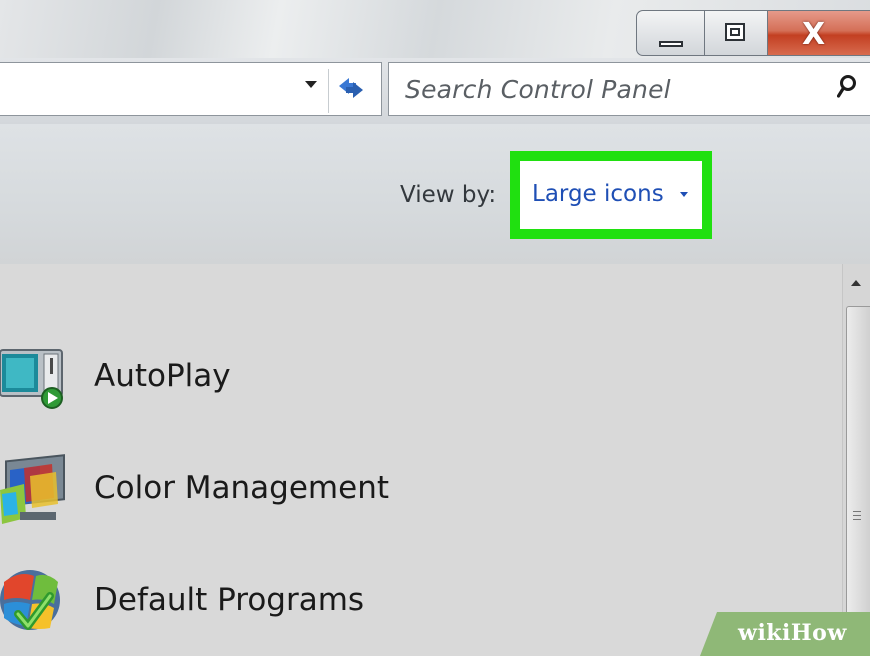  What do you see at coordinates (241, 488) in the screenshot?
I see `item-label: Color Management` at bounding box center [241, 488].